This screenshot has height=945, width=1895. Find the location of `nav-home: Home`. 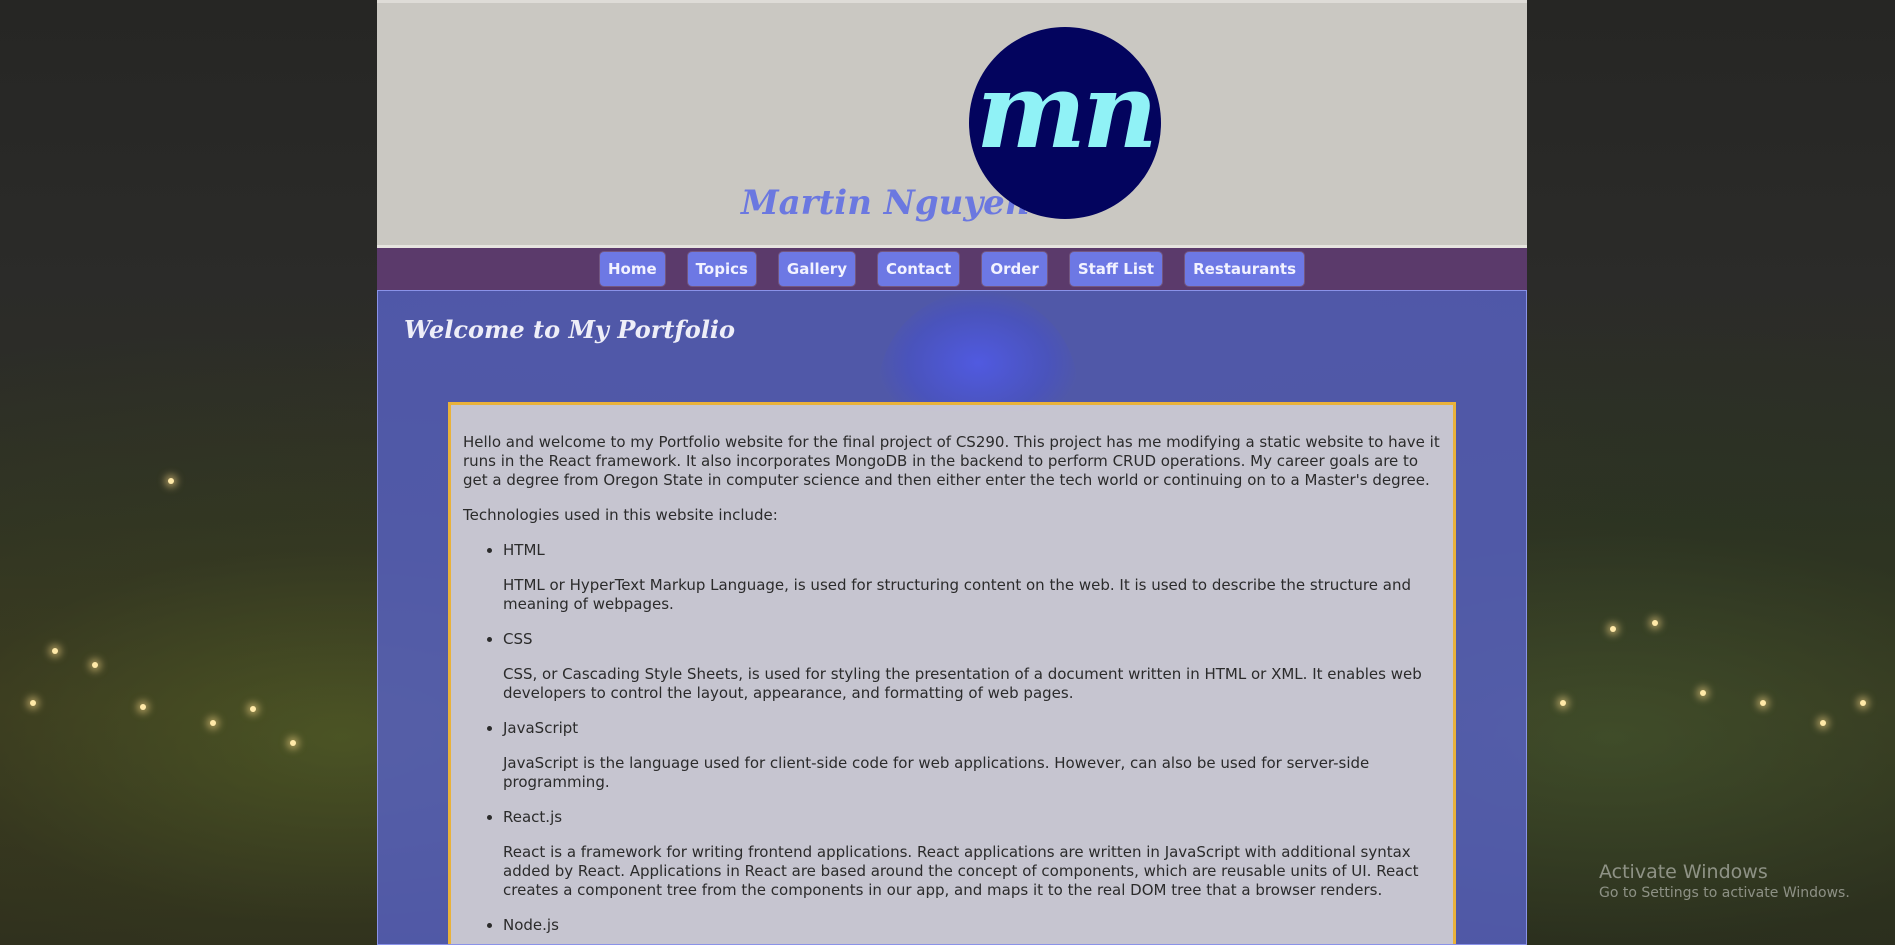

nav-home: Home is located at coordinates (632, 269).